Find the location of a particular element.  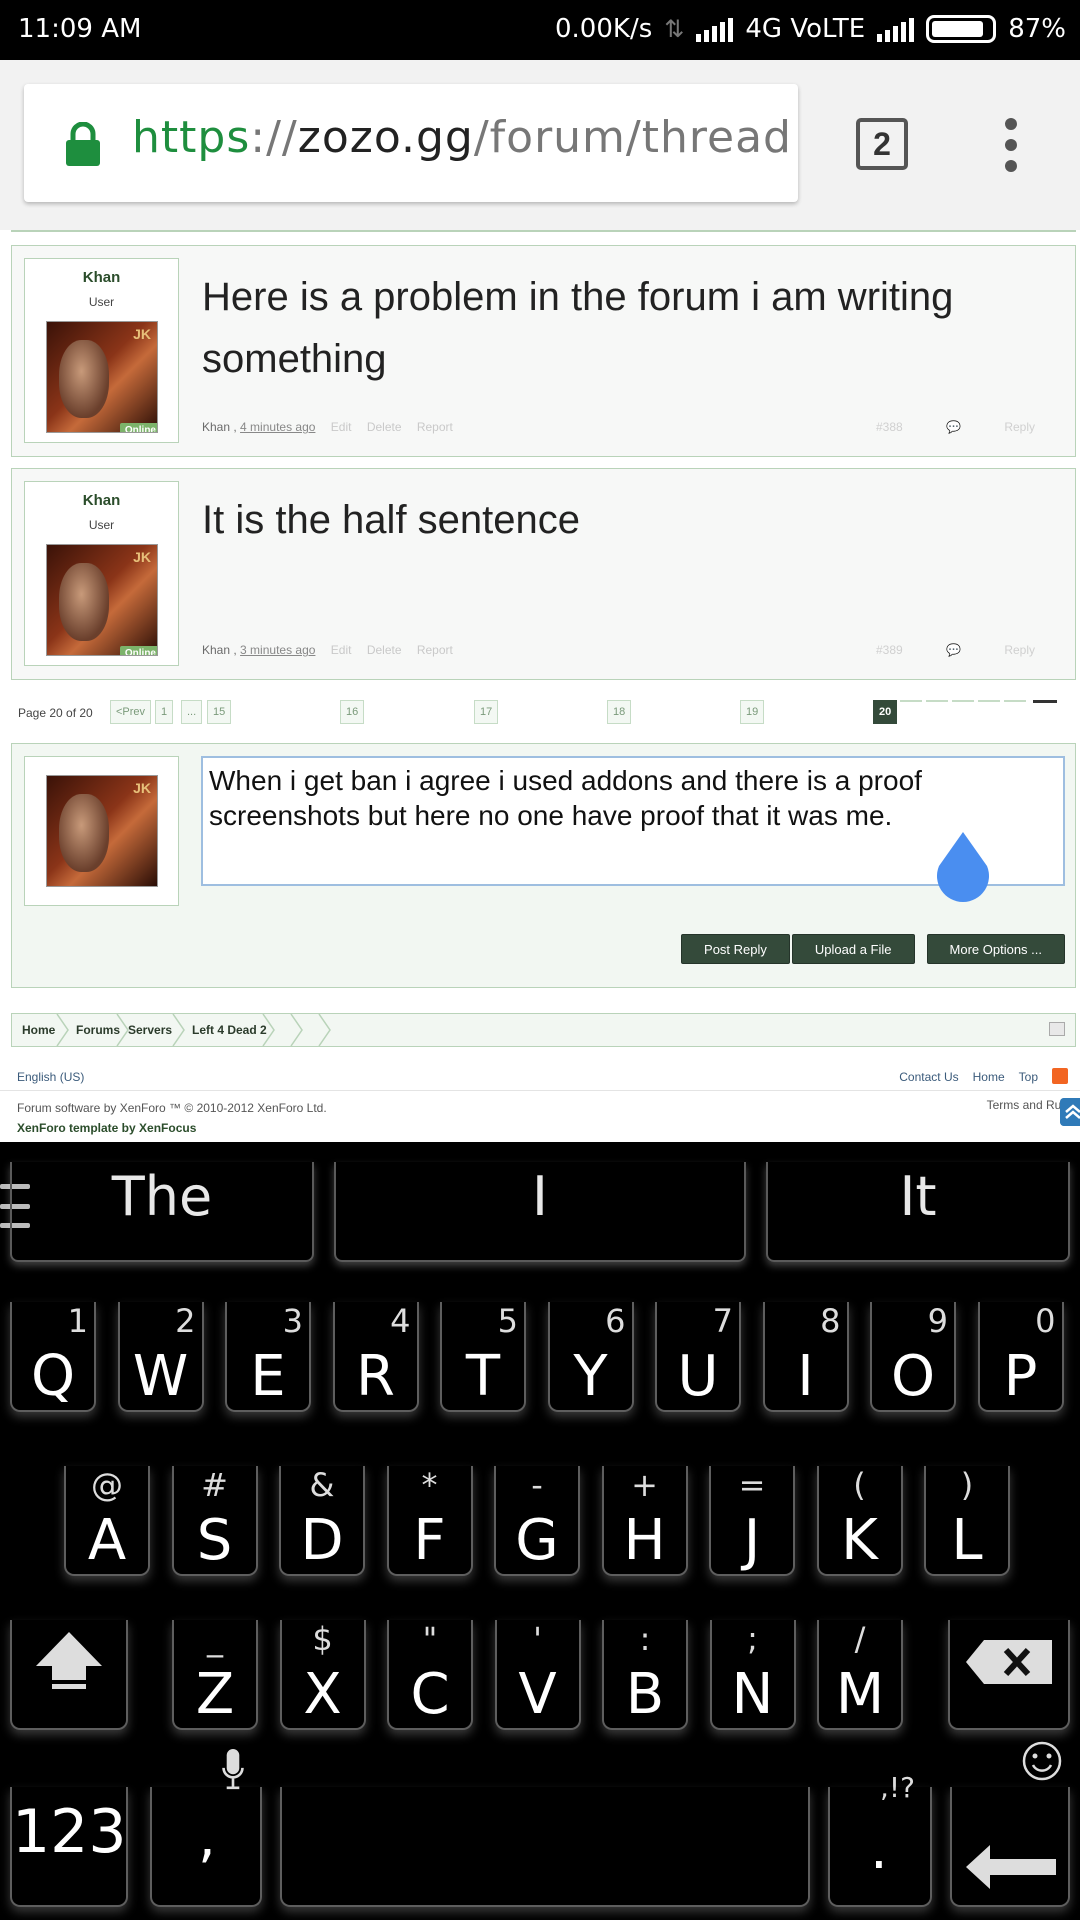

period-key: ,!? . is located at coordinates (880, 1839).